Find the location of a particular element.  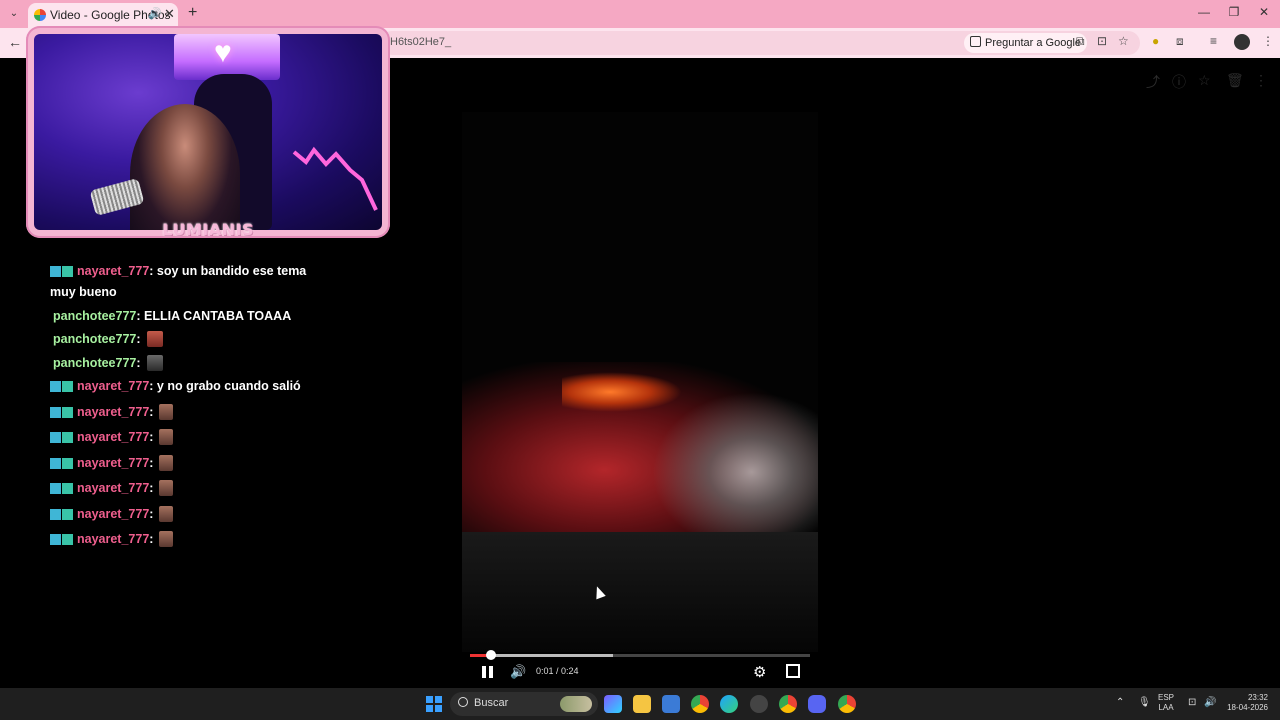

speaker-icon: 🔊 is located at coordinates (1210, 702).